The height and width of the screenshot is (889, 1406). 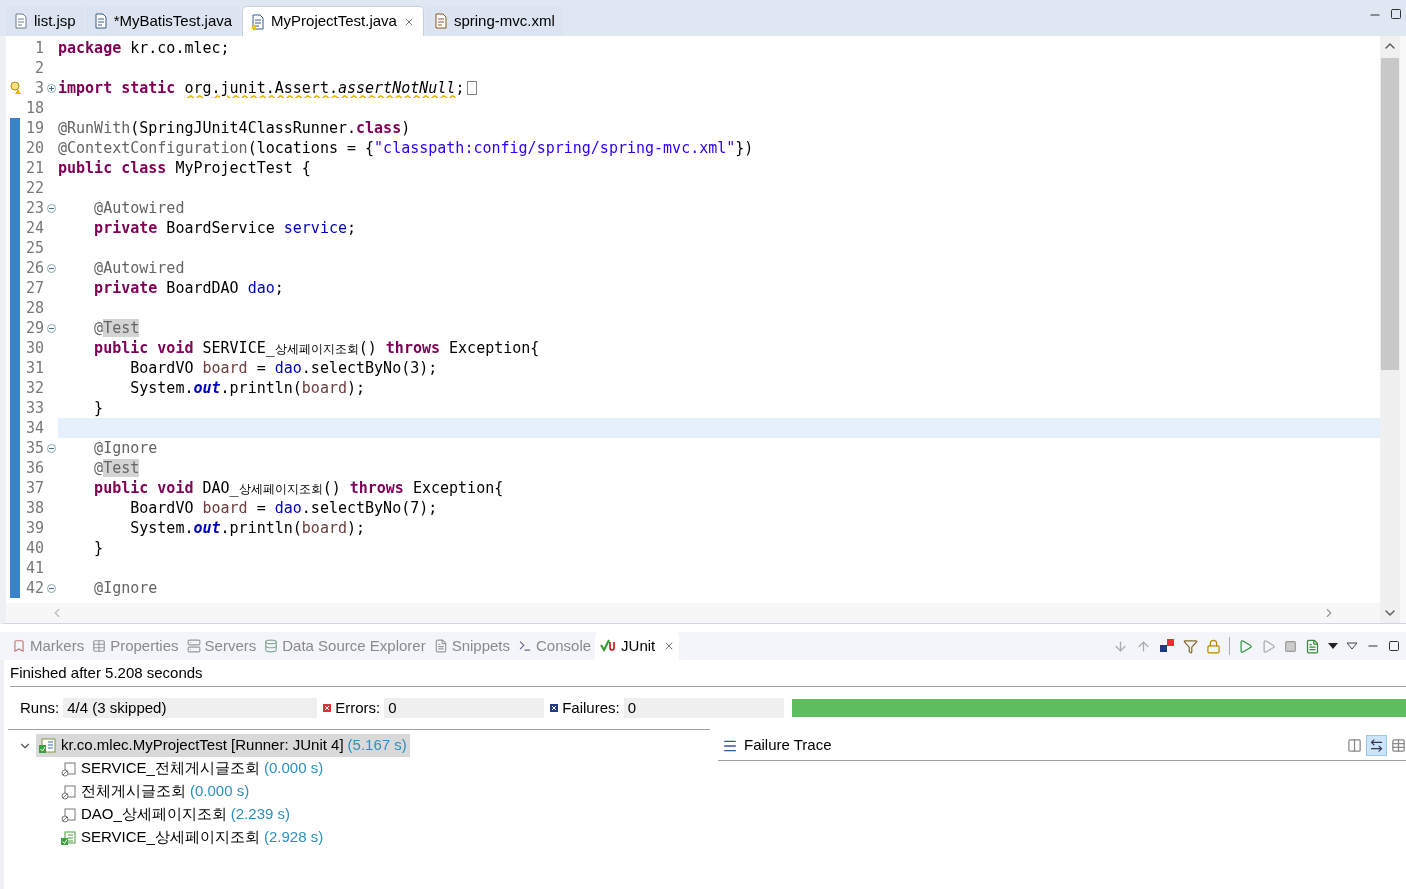 What do you see at coordinates (34, 108) in the screenshot?
I see `line-number: 18` at bounding box center [34, 108].